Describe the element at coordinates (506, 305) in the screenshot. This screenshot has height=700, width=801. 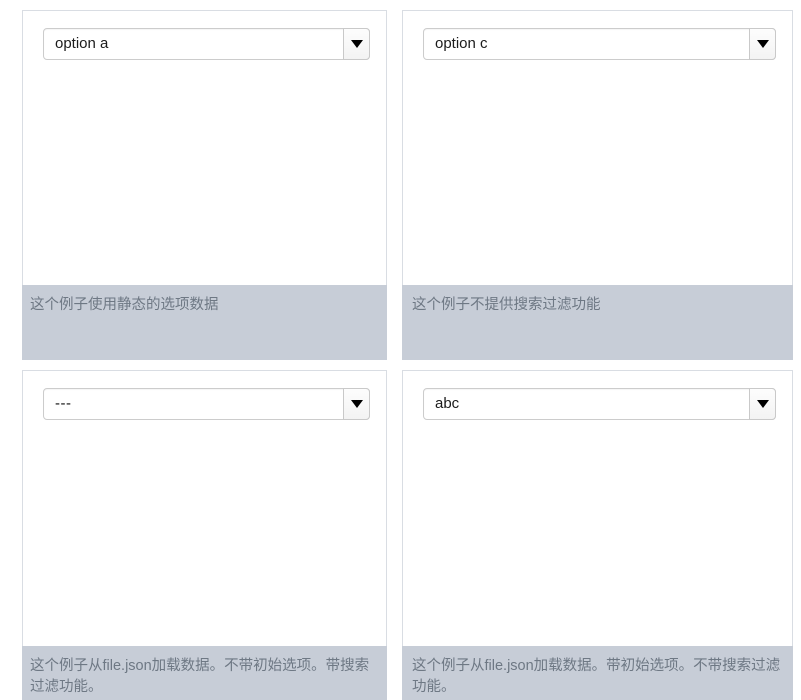
I see `example-caption: 这个例子不提供搜索过滤功能` at that location.